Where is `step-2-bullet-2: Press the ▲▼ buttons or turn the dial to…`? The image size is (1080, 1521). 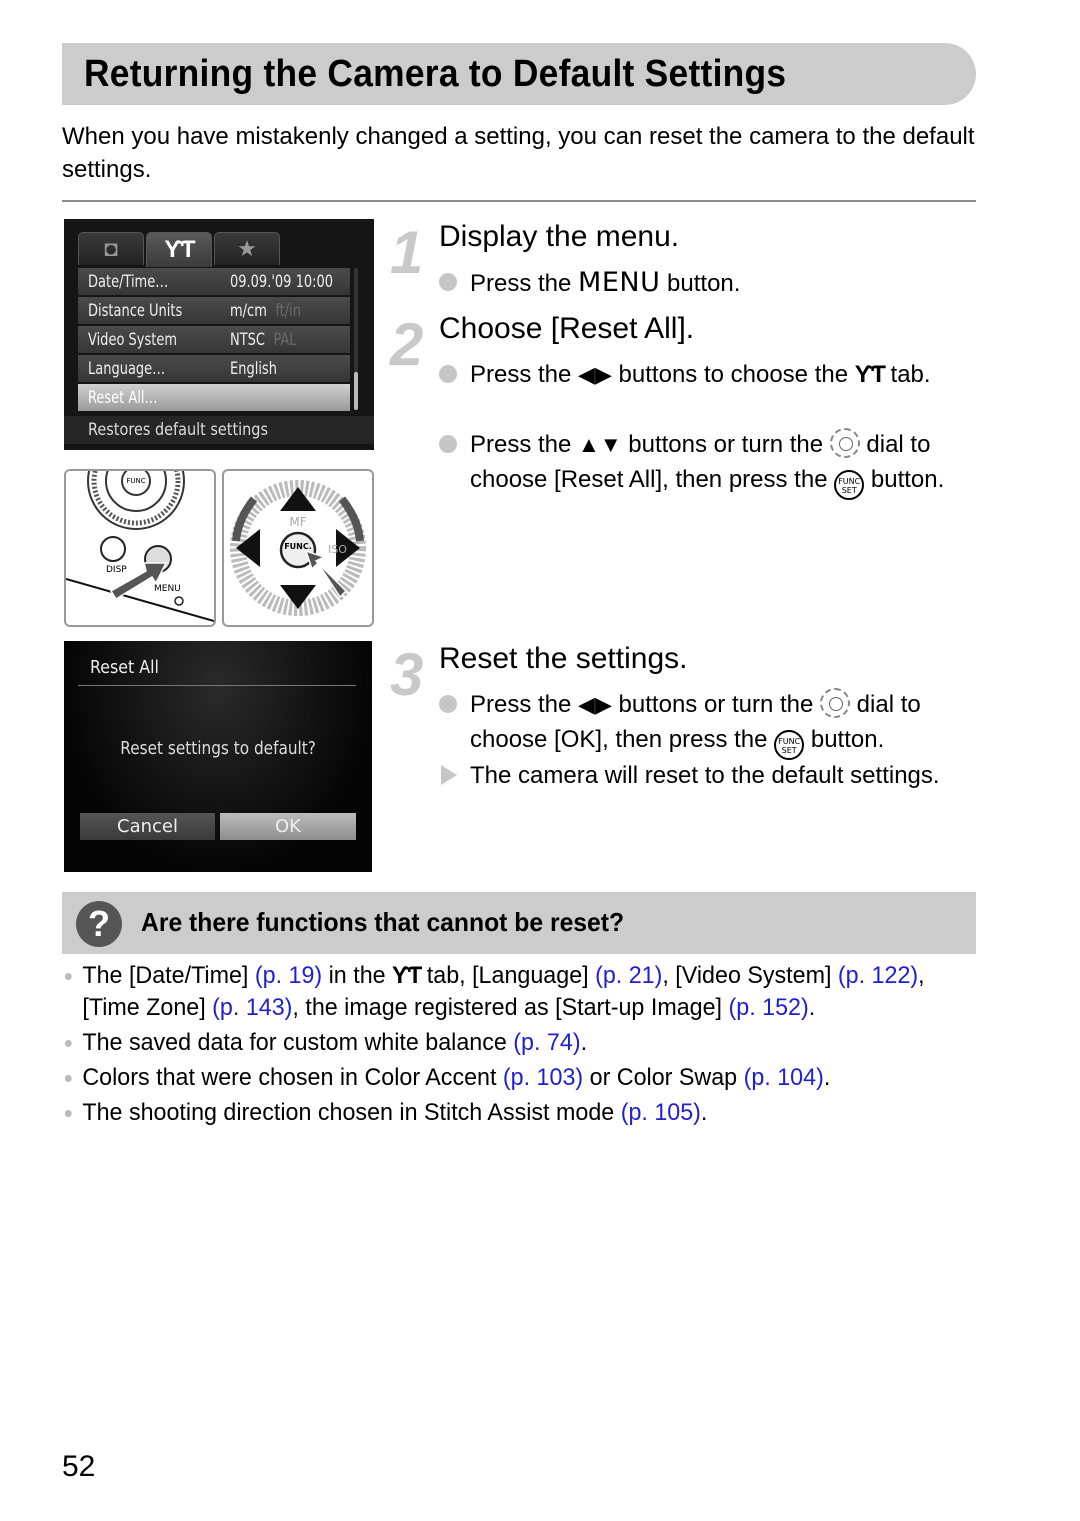
step-2-bullet-2: Press the ▲▼ buttons or turn the dial to… is located at coordinates (709, 463).